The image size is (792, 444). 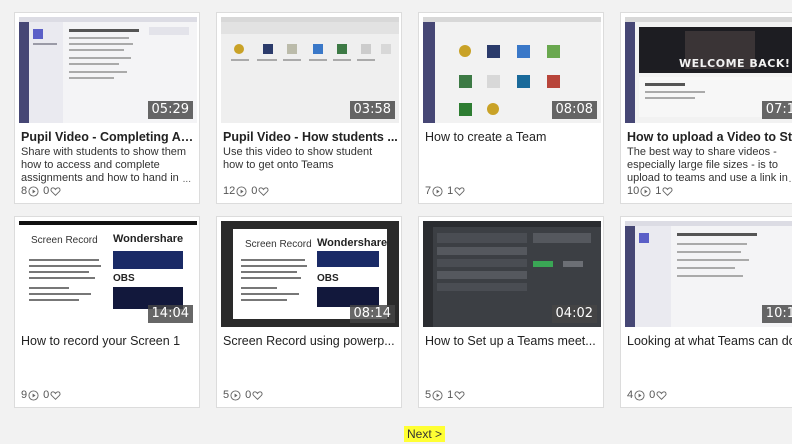 I want to click on duration-badge: 08:14, so click(x=372, y=314).